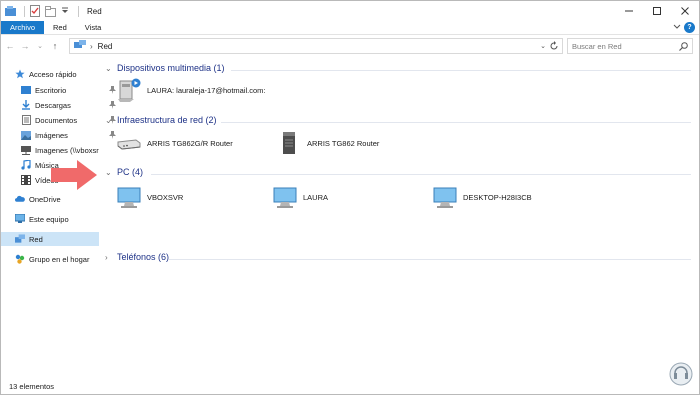  What do you see at coordinates (56, 120) in the screenshot?
I see `sidebar-item-label: Documentos` at bounding box center [56, 120].